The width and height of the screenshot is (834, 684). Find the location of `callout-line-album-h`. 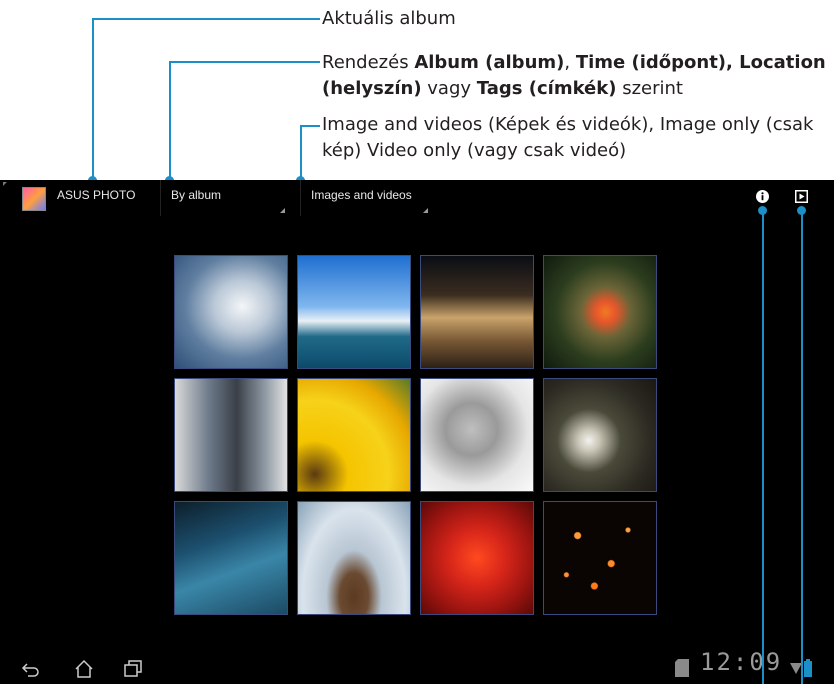

callout-line-album-h is located at coordinates (206, 19).